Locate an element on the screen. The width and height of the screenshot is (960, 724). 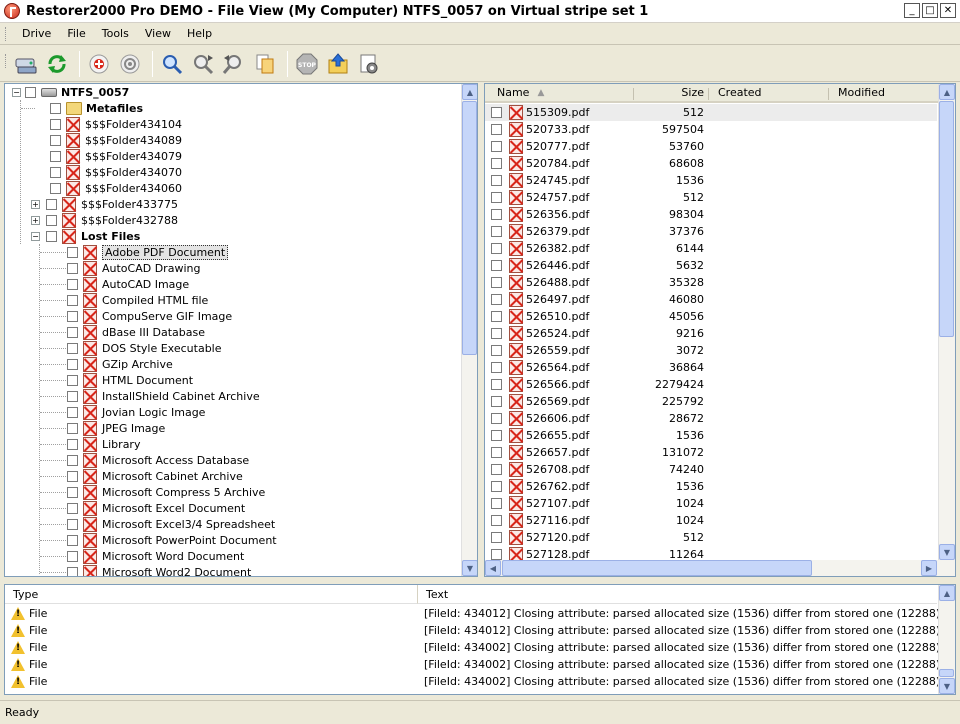
refresh-icon is located at coordinates (57, 64).